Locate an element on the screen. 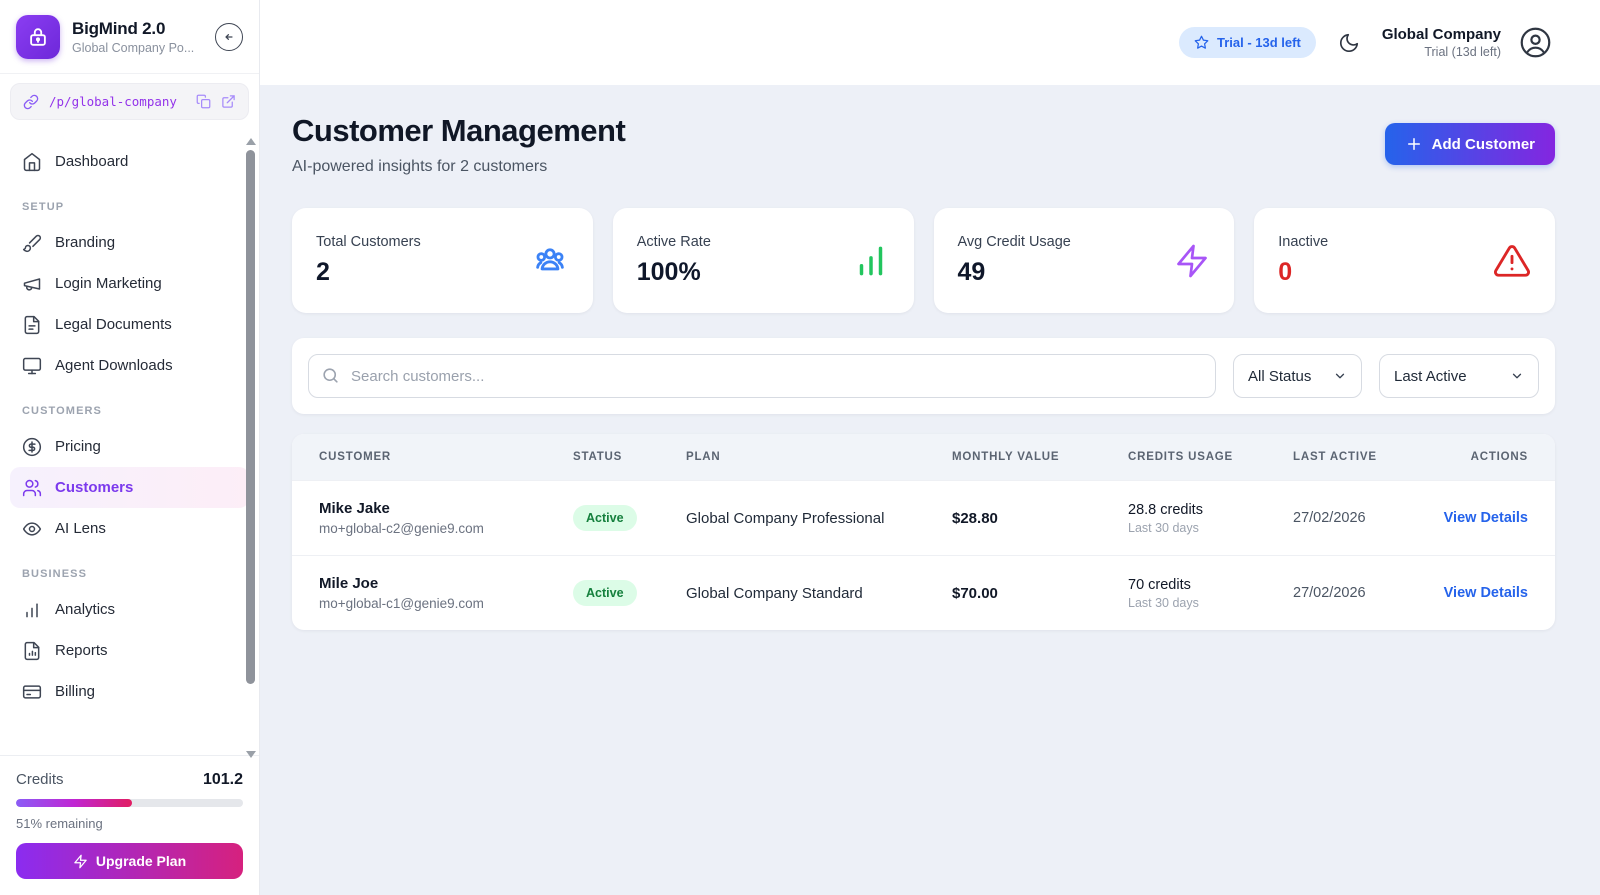 Image resolution: width=1600 pixels, height=895 pixels. arrow-left-circle-icon is located at coordinates (229, 37).